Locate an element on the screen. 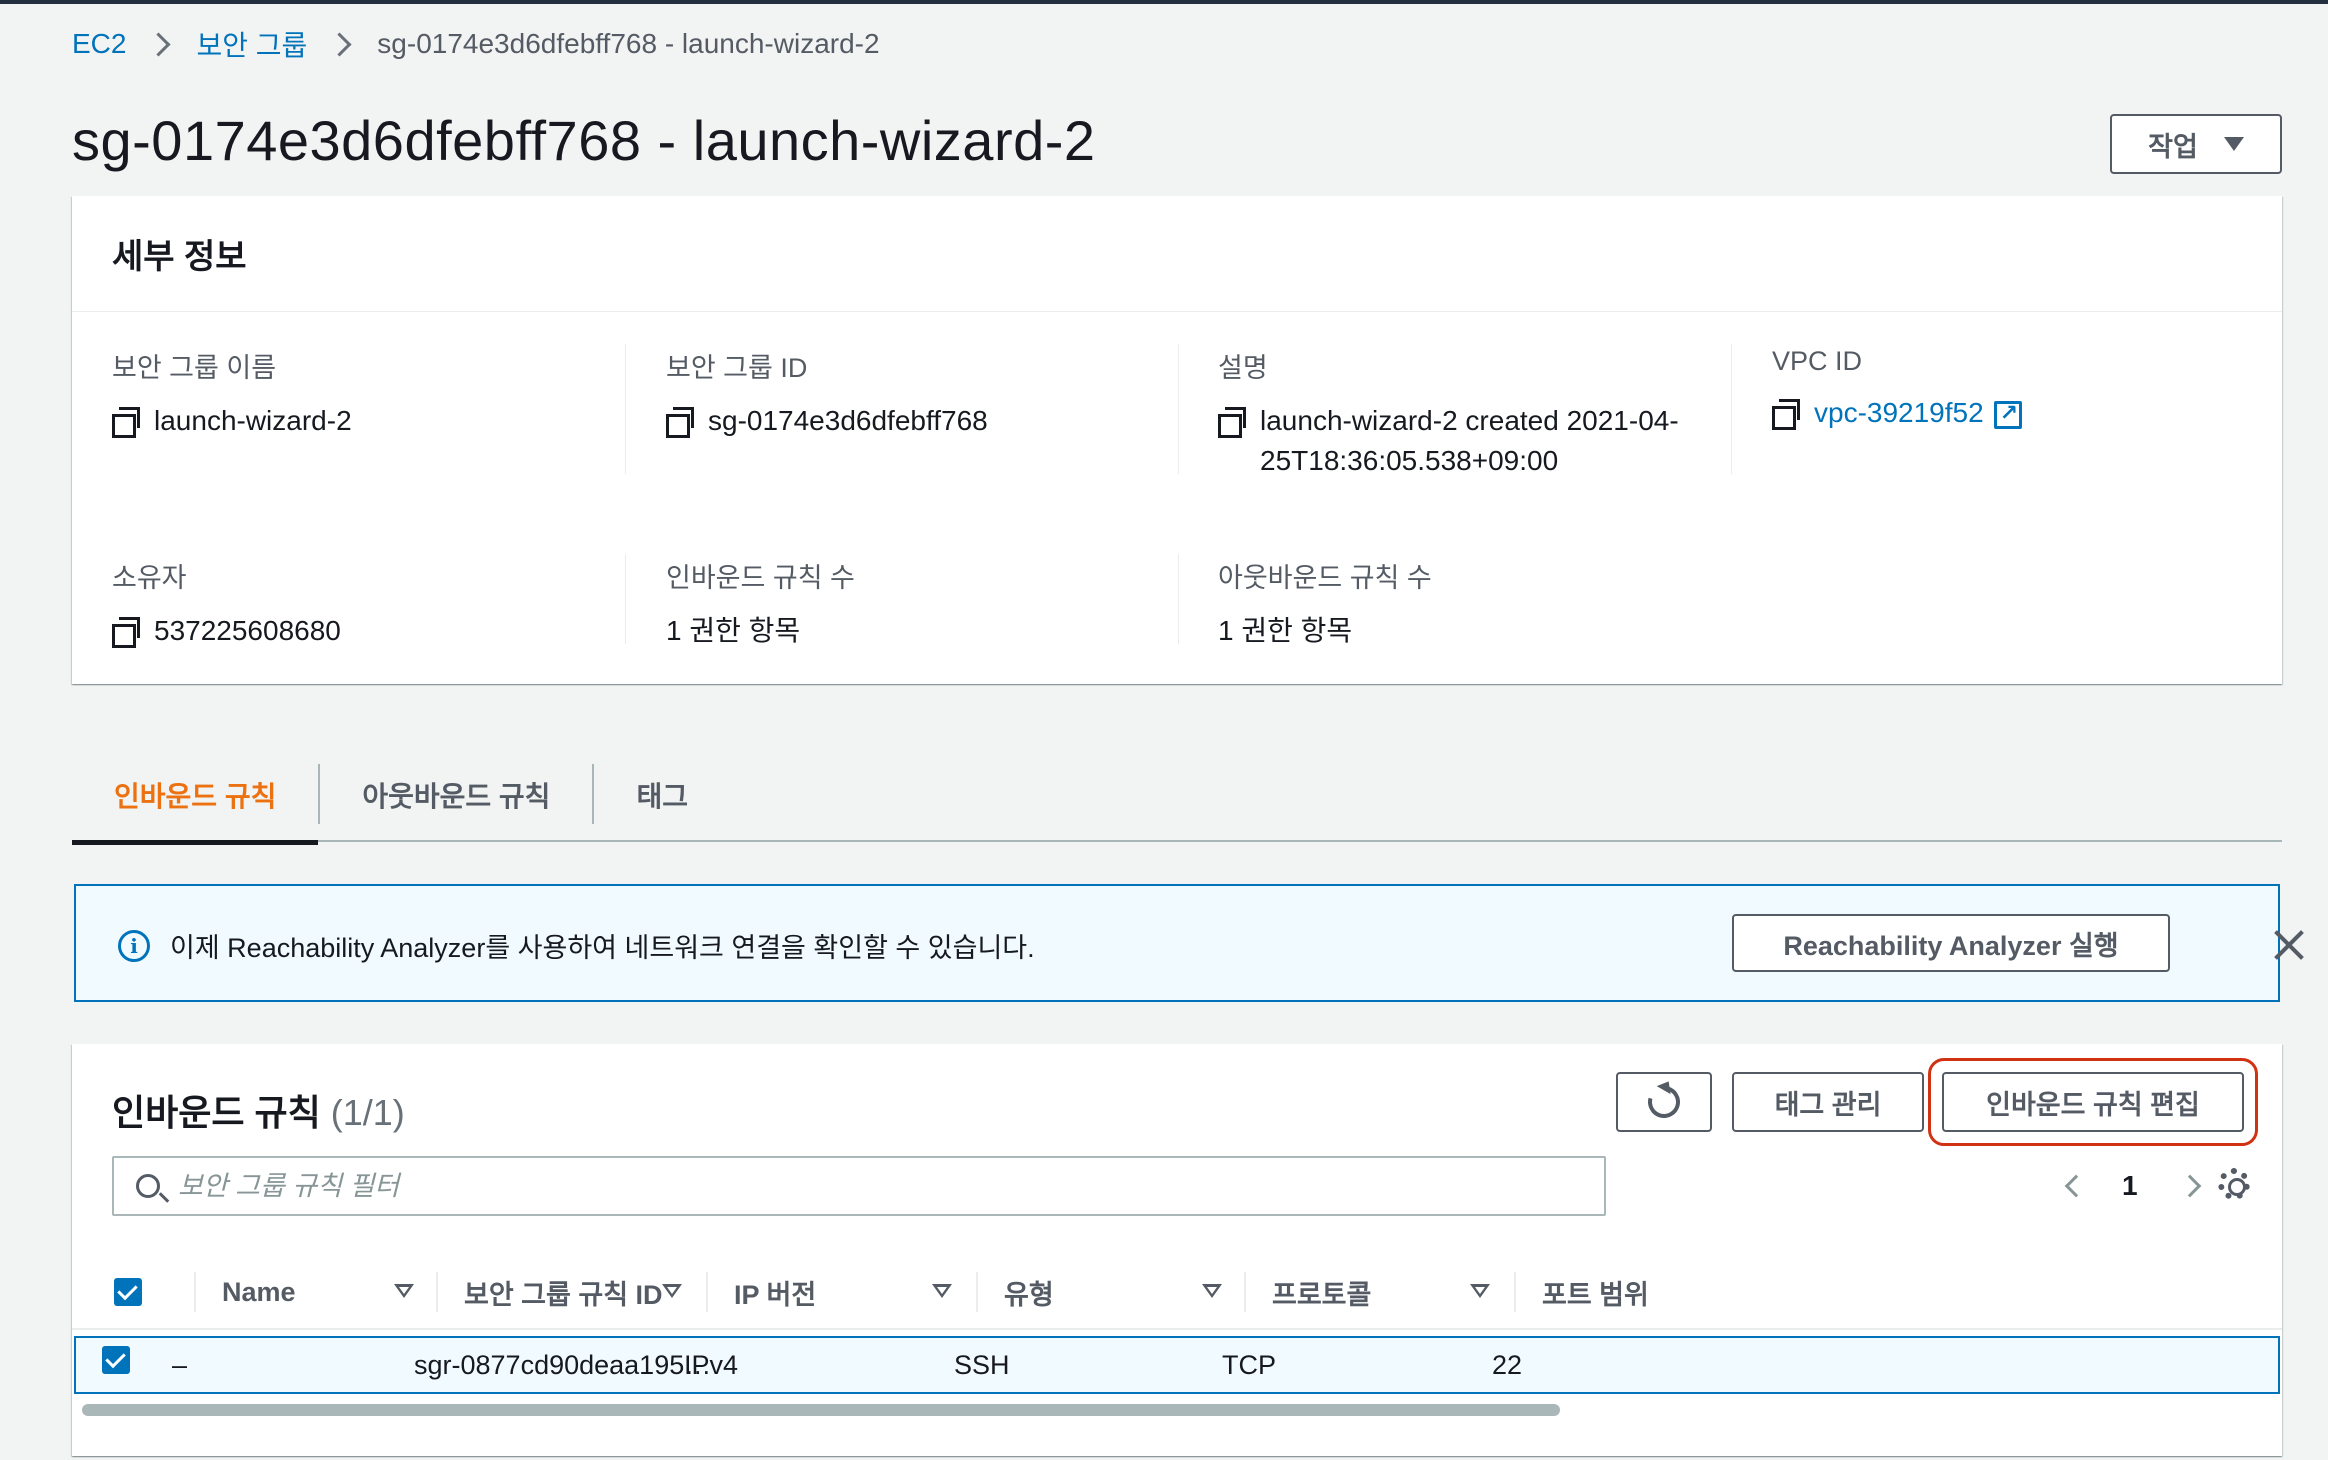 The image size is (2328, 1460). caret-down-icon is located at coordinates (2233, 144).